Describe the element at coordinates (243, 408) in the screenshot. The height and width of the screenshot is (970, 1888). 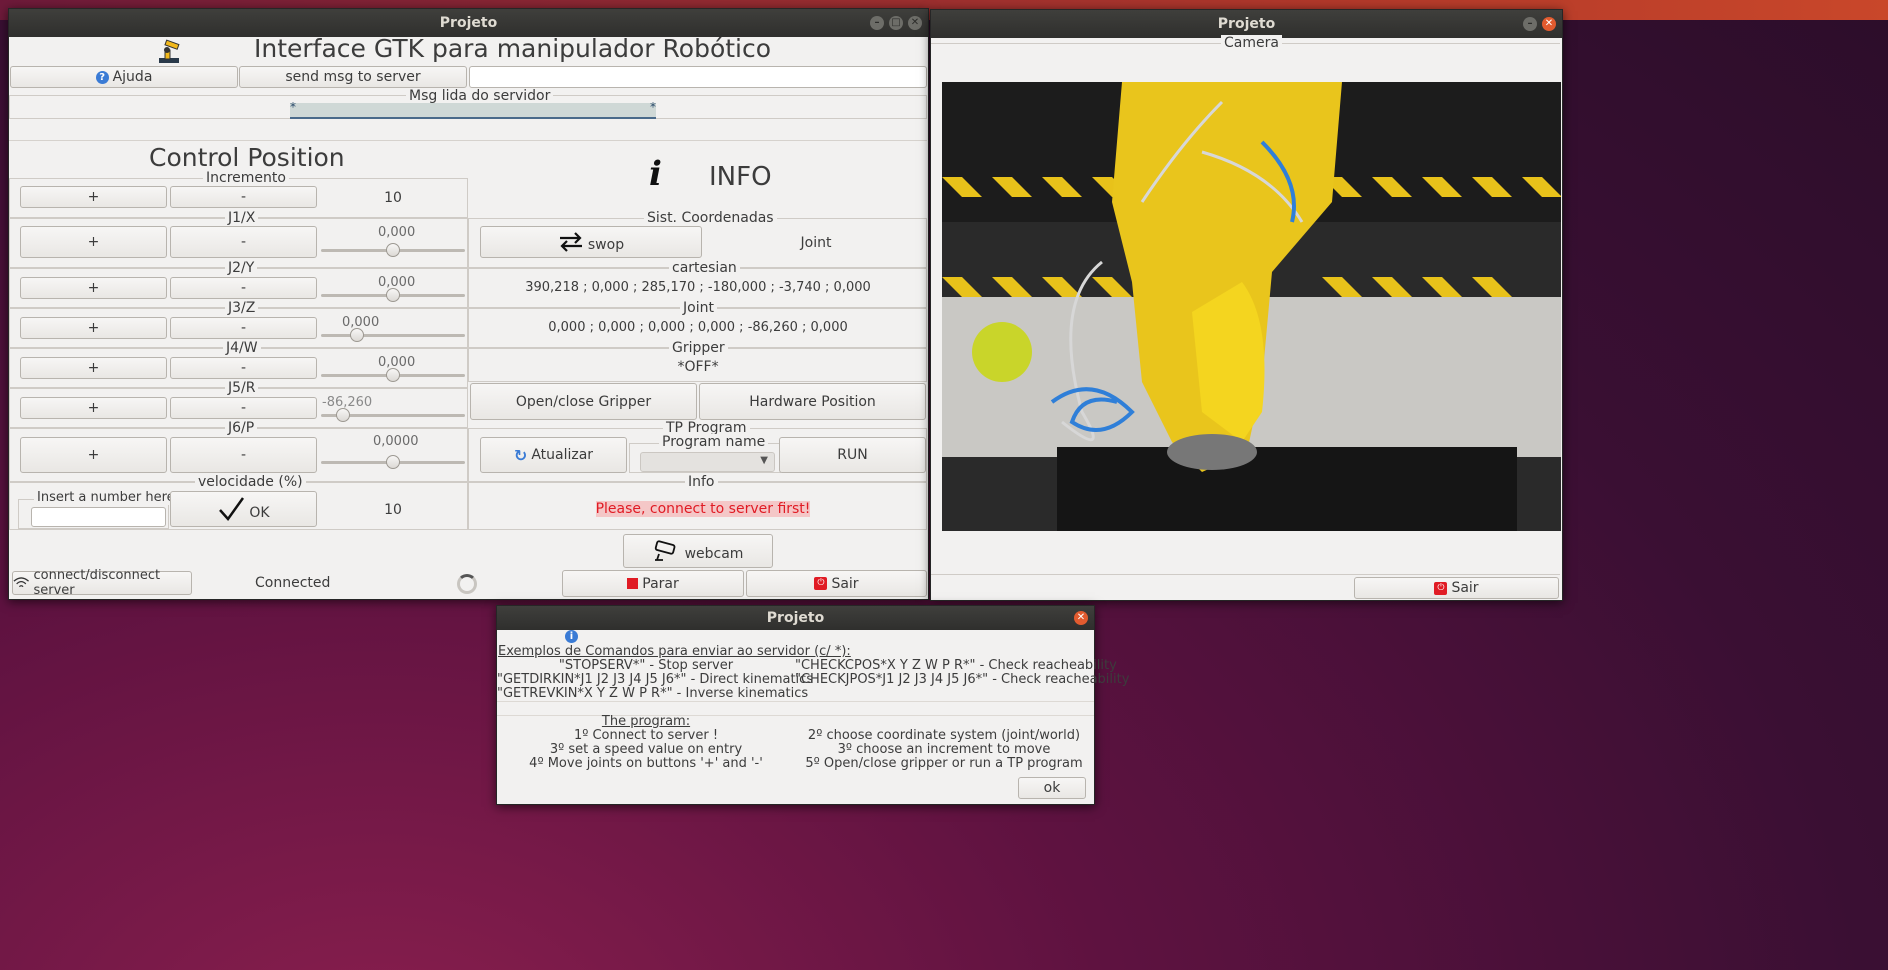
I see `j5-minus-button: -` at that location.